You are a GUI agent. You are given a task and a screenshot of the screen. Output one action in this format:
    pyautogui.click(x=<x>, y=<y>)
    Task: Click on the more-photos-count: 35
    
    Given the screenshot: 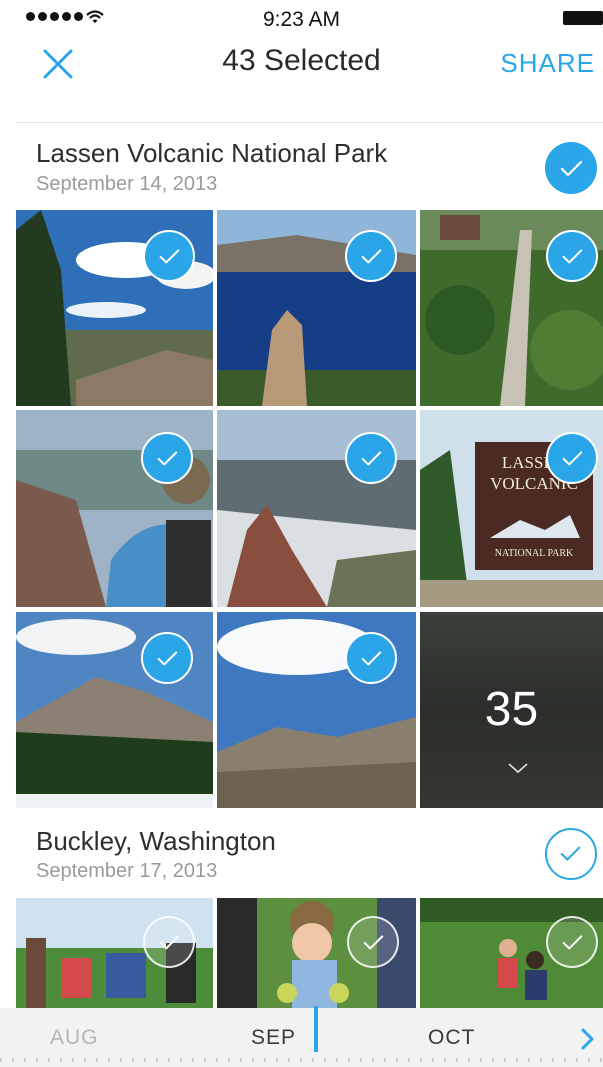 What is the action you would take?
    pyautogui.click(x=511, y=709)
    